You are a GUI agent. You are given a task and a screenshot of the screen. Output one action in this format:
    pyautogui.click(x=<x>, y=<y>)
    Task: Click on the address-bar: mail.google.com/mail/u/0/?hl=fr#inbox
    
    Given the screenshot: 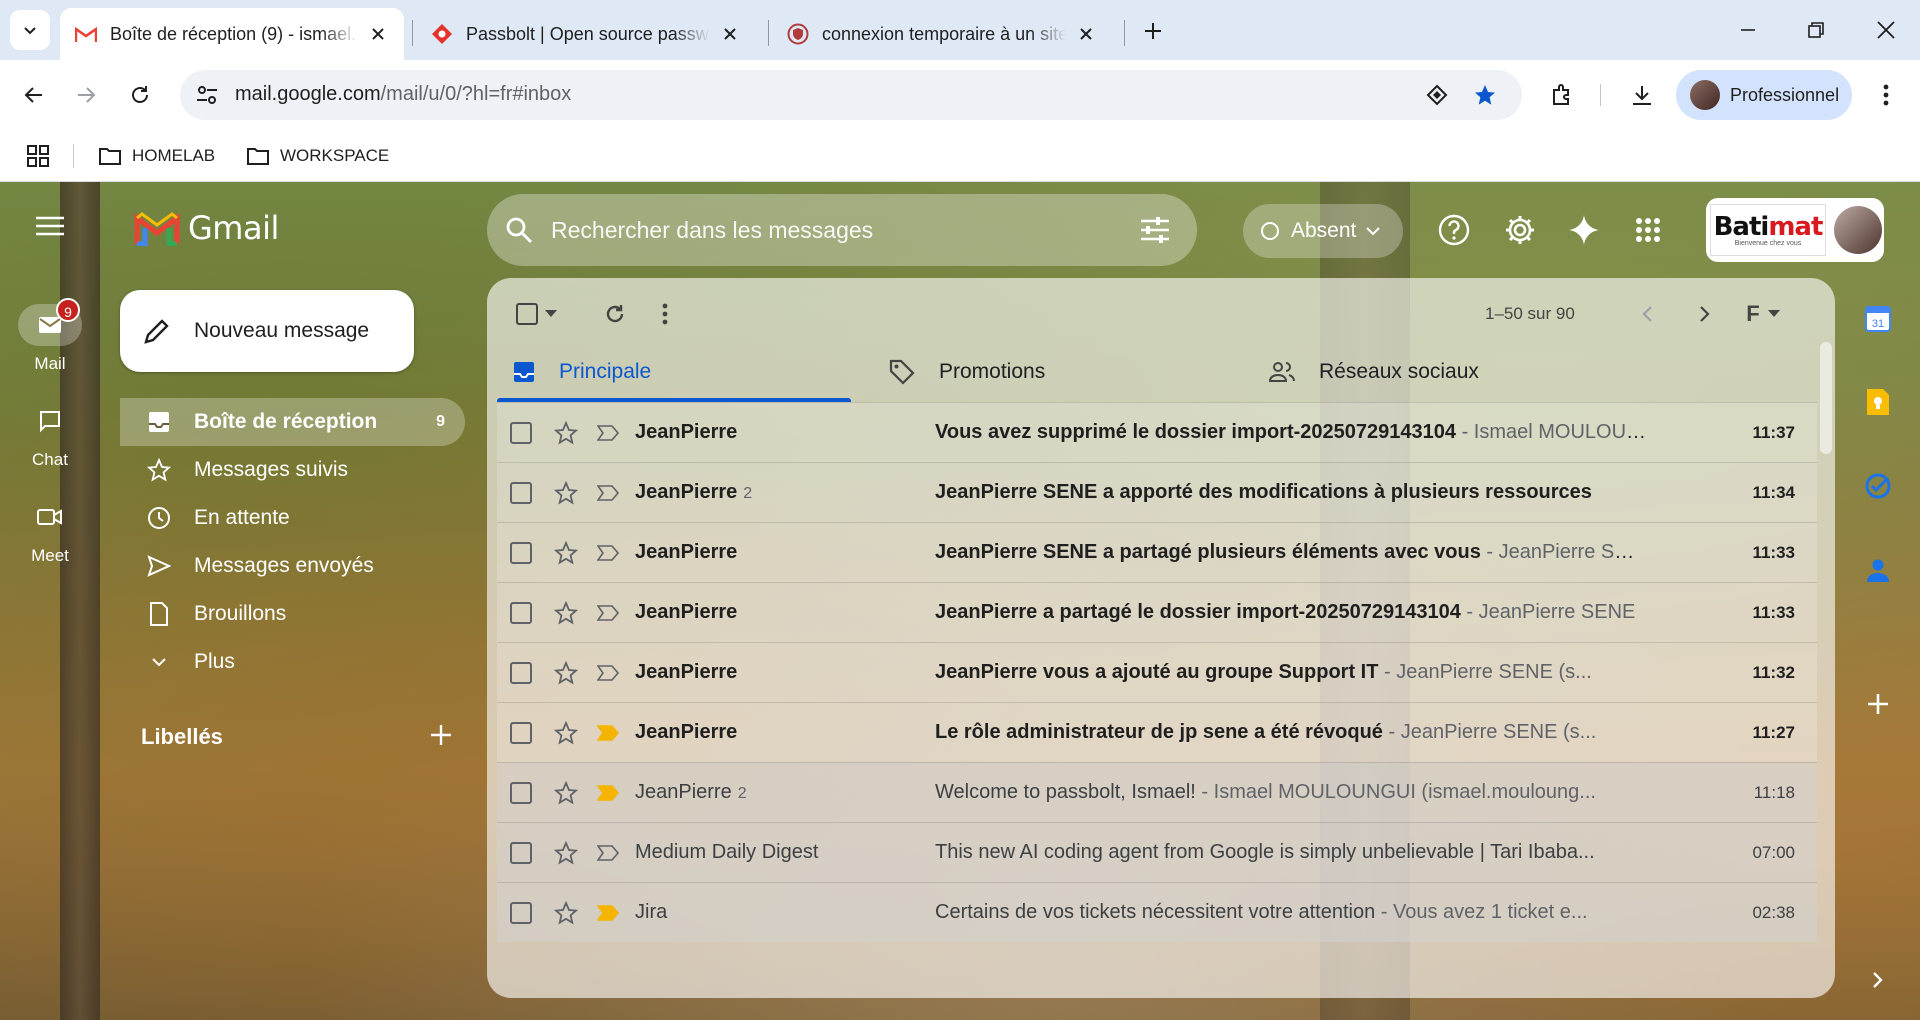 What is the action you would take?
    pyautogui.click(x=851, y=95)
    